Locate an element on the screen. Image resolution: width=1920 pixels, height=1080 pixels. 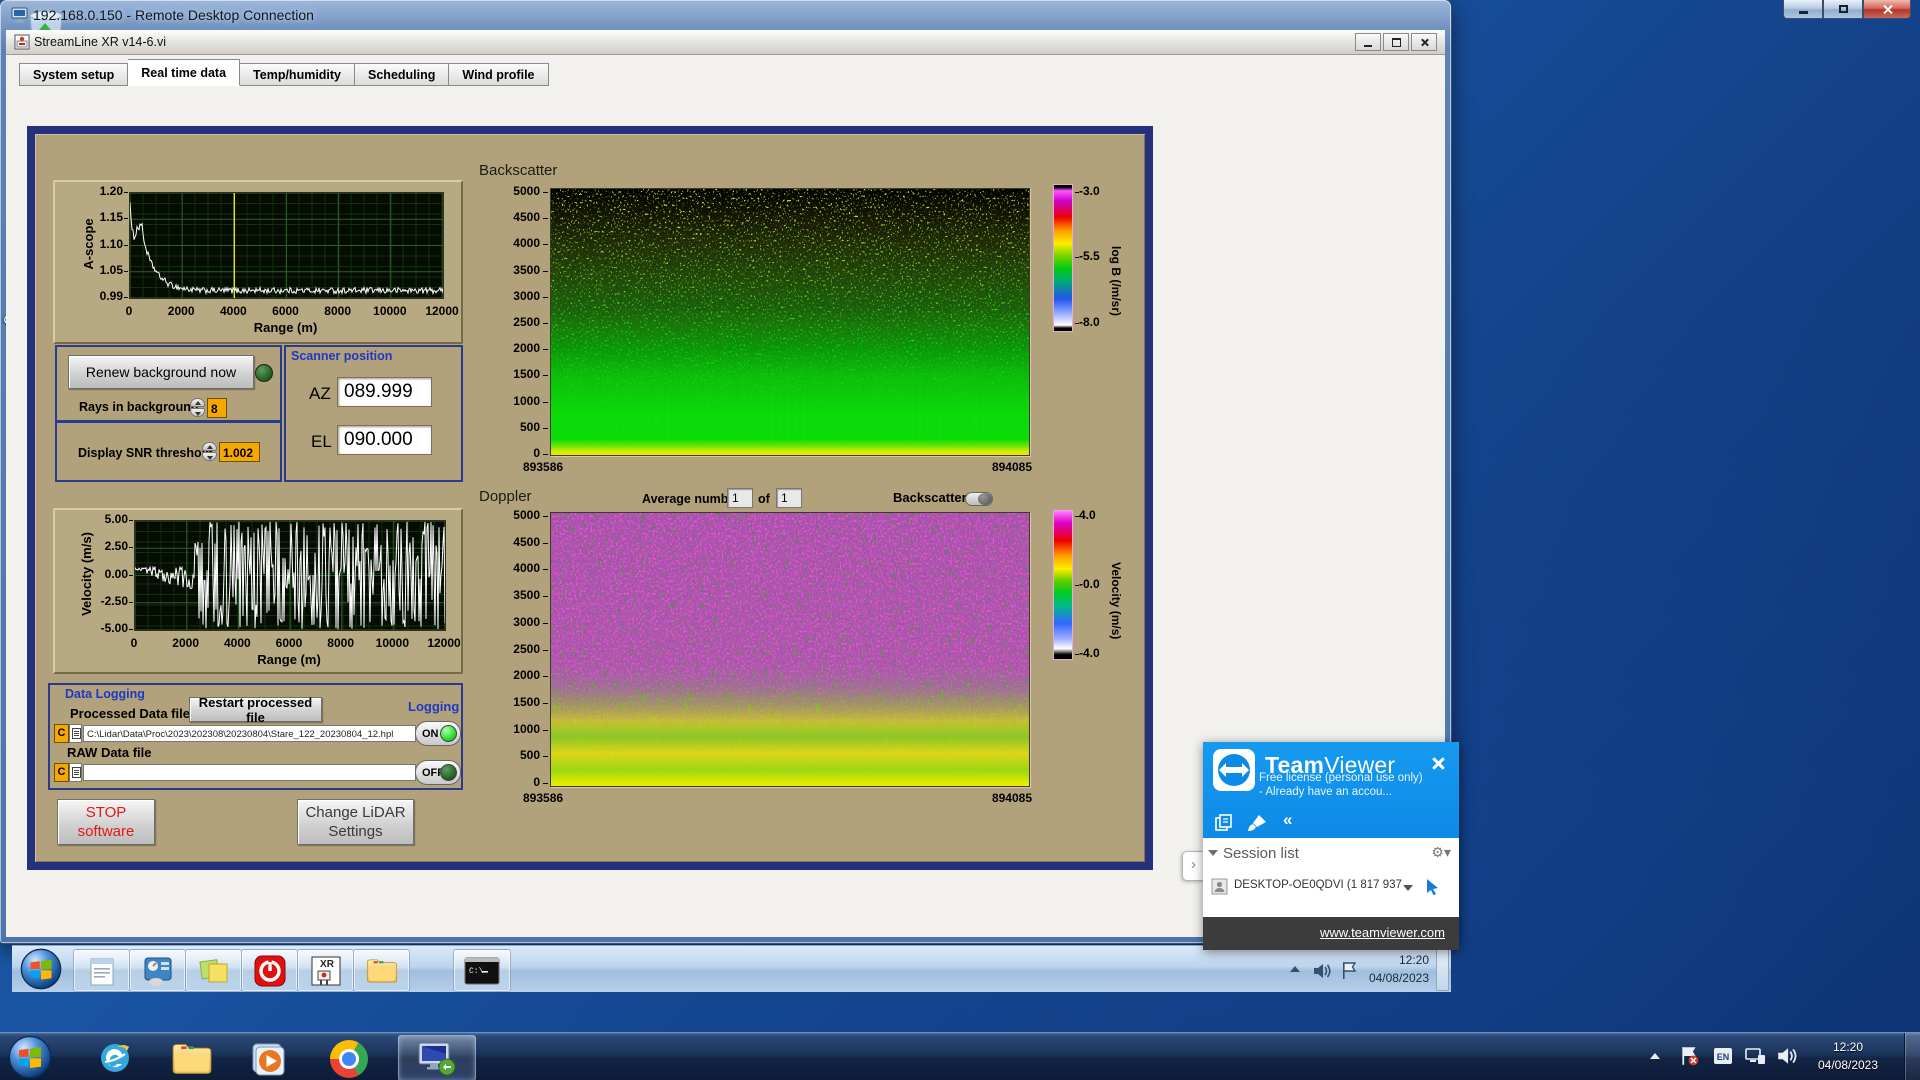
processed-drive-box: C is located at coordinates (61, 733).